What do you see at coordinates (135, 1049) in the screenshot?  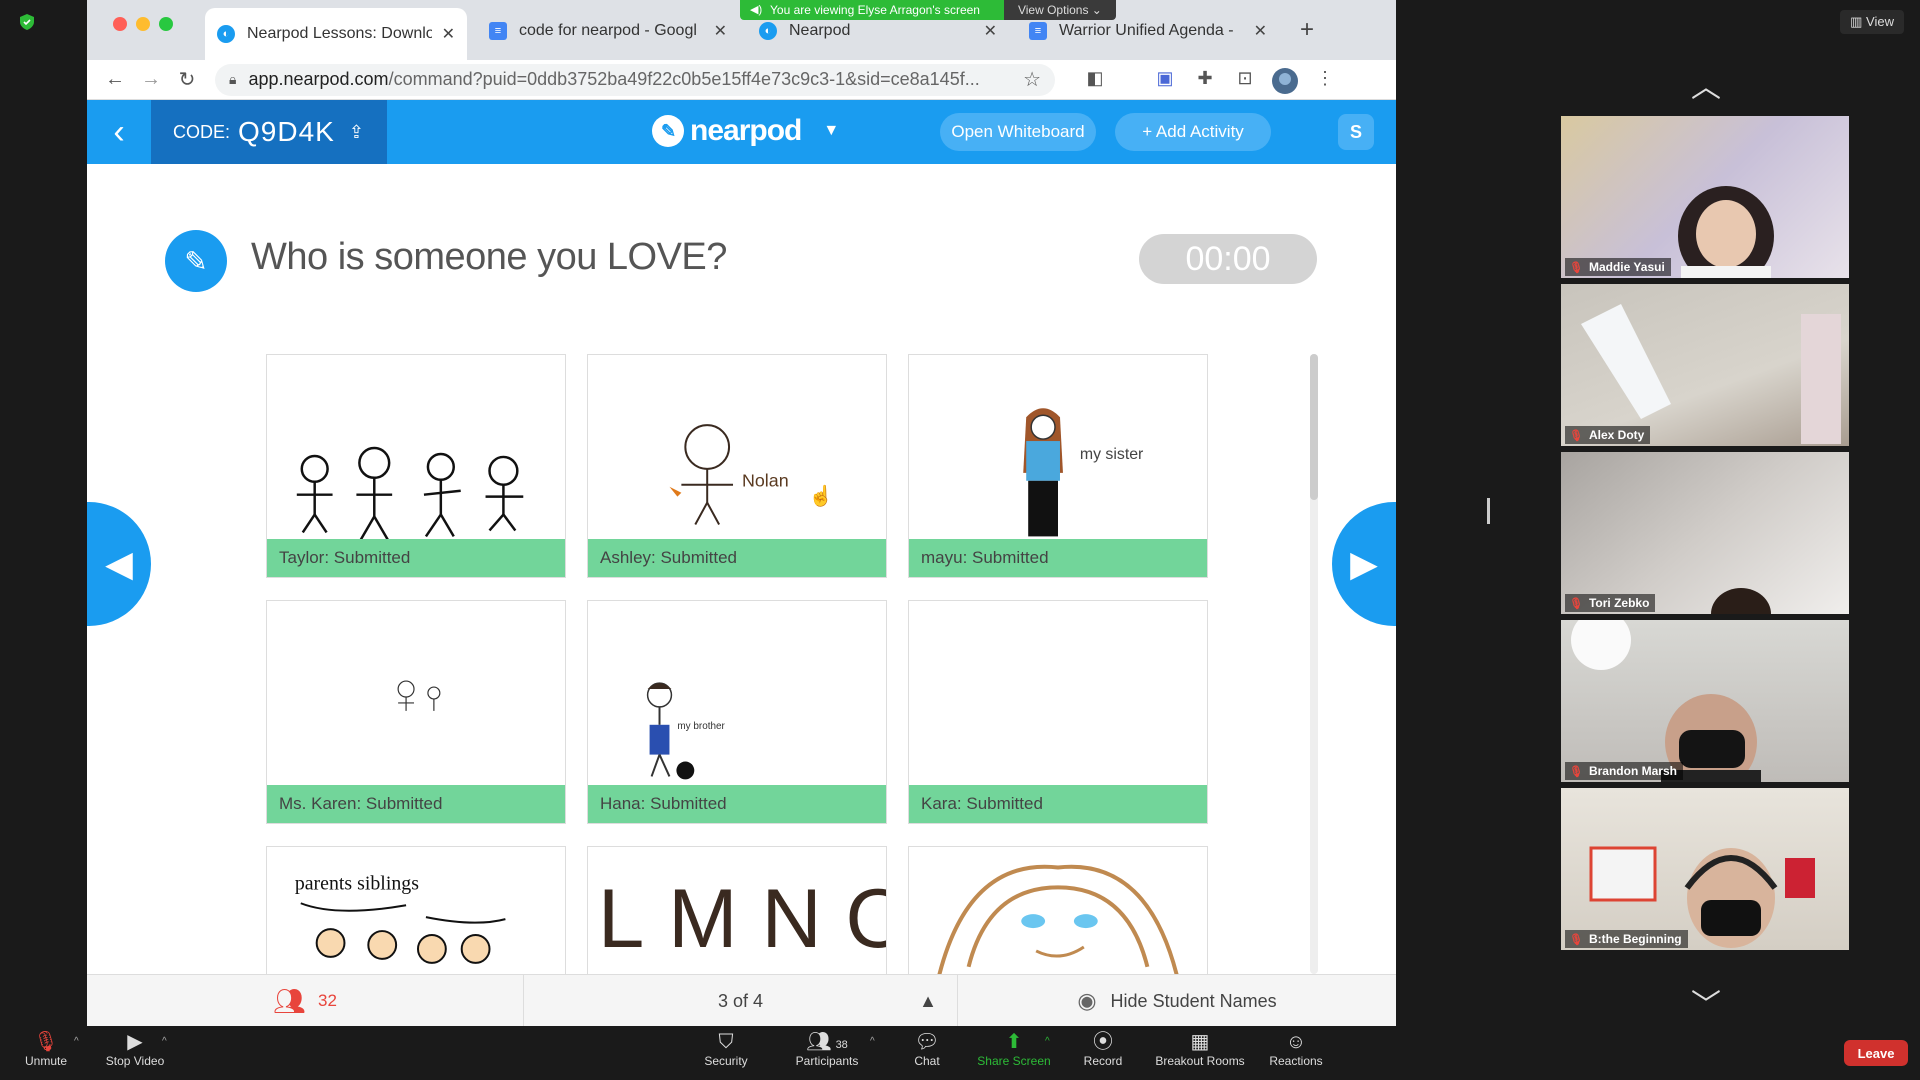 I see `stop-video-button: ▶︎ Stop Video` at bounding box center [135, 1049].